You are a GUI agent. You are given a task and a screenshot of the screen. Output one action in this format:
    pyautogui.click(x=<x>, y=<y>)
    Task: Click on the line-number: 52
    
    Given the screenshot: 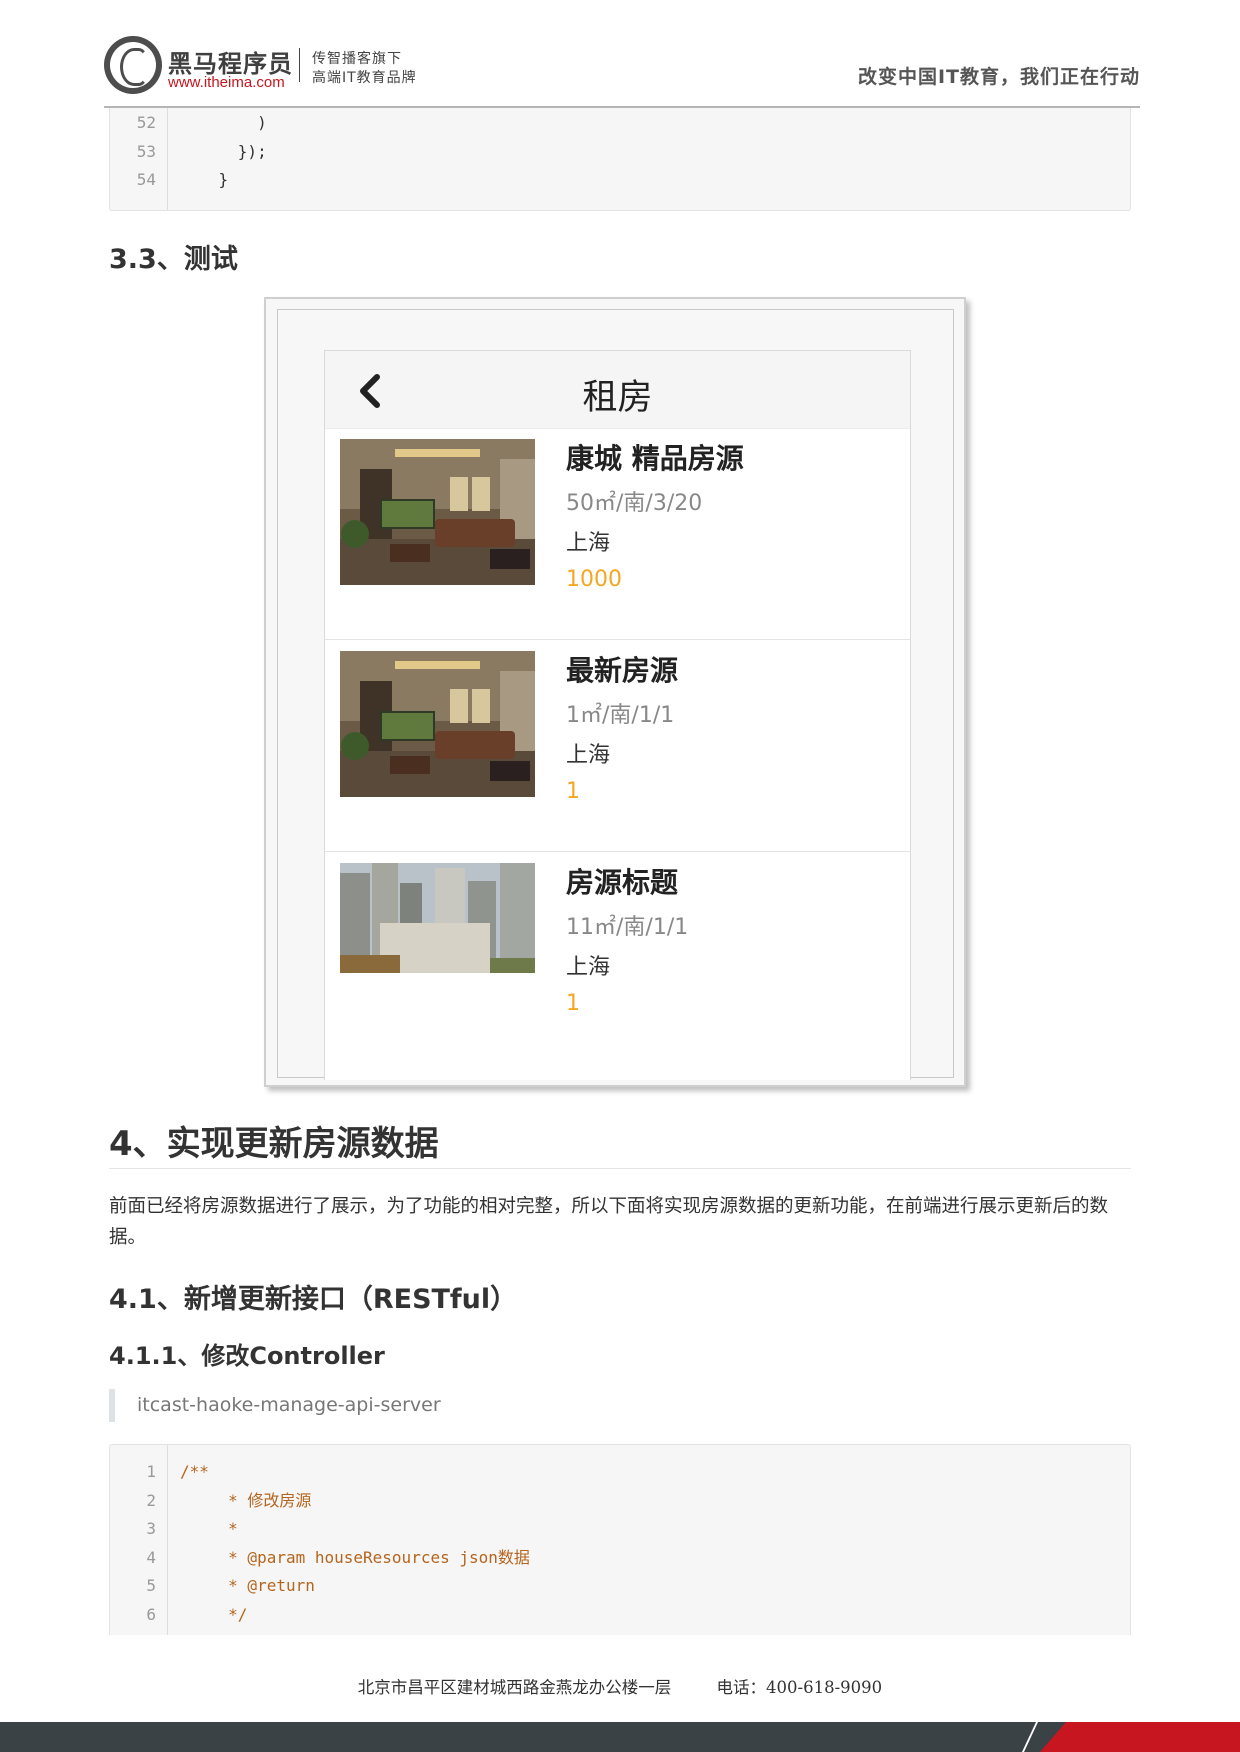 What is the action you would take?
    pyautogui.click(x=146, y=122)
    